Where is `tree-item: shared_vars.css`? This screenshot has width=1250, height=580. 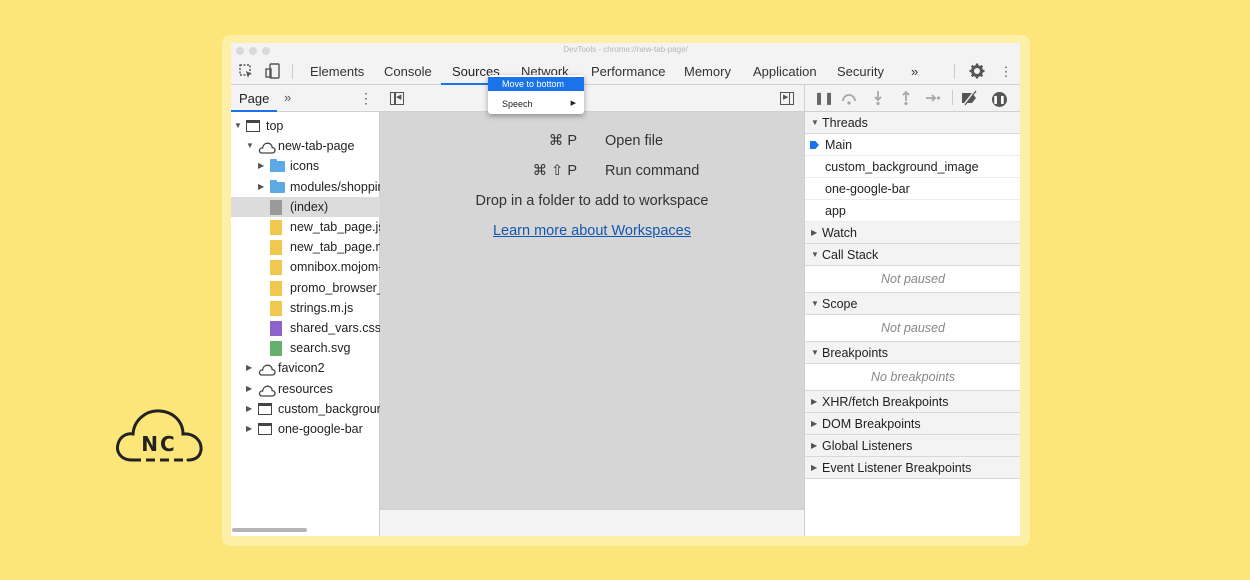
tree-item: shared_vars.css is located at coordinates (305, 328).